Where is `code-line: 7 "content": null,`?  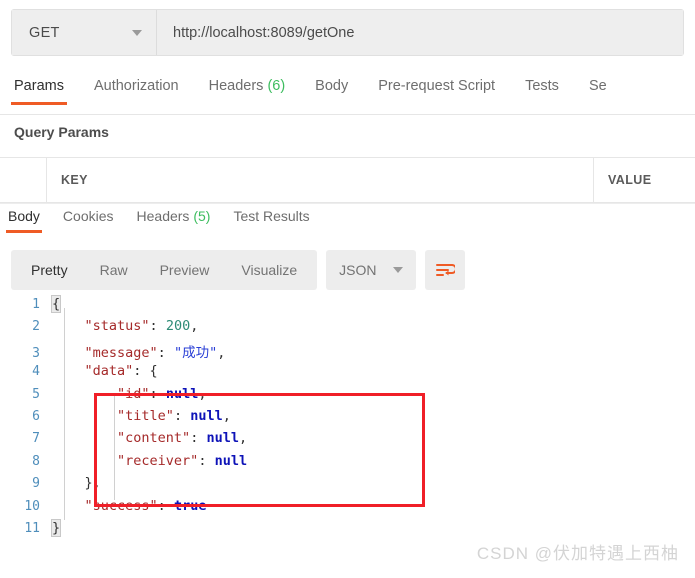
code-line: 7 "content": null, is located at coordinates (347, 441).